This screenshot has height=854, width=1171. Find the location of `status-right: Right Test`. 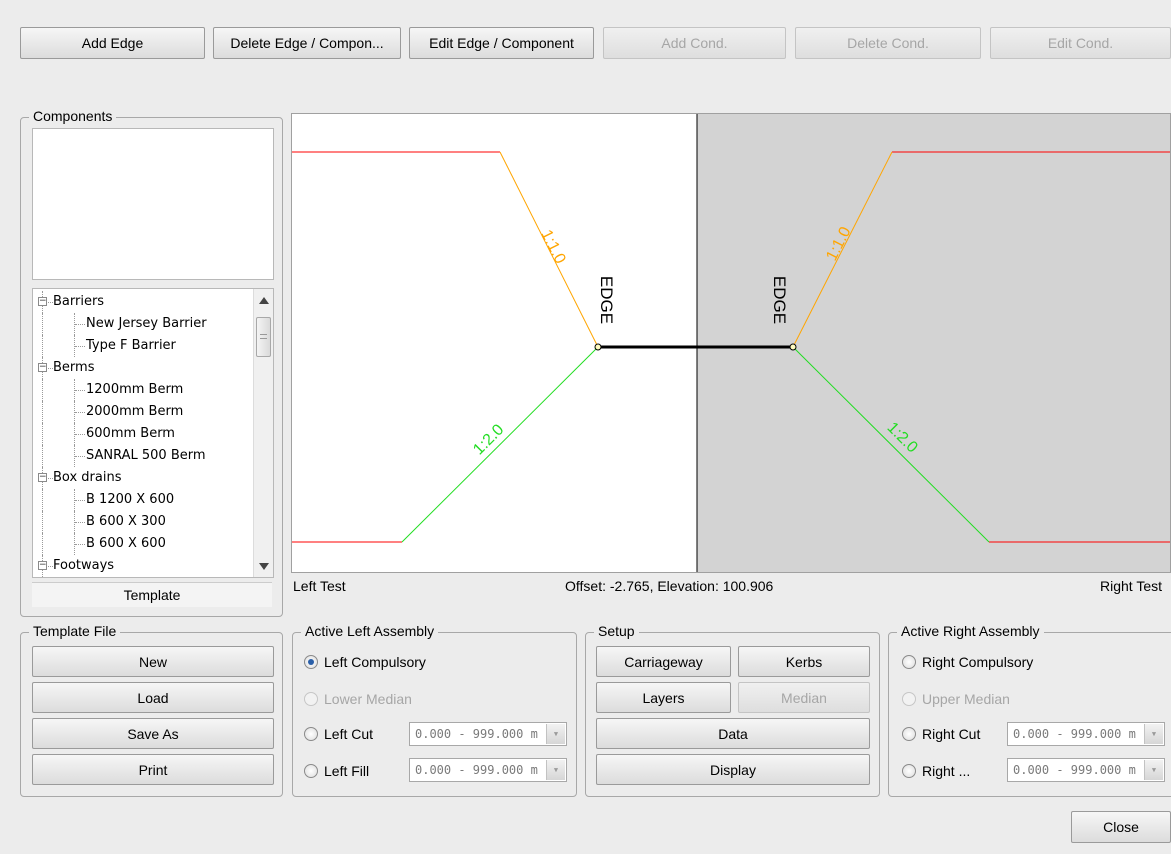

status-right: Right Test is located at coordinates (1131, 586).